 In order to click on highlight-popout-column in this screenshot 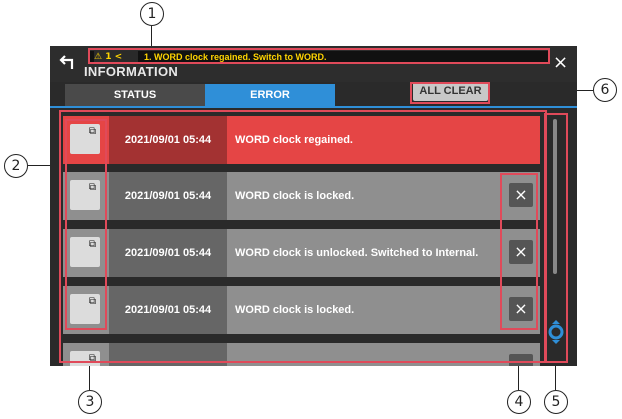, I will do `click(86, 224)`.